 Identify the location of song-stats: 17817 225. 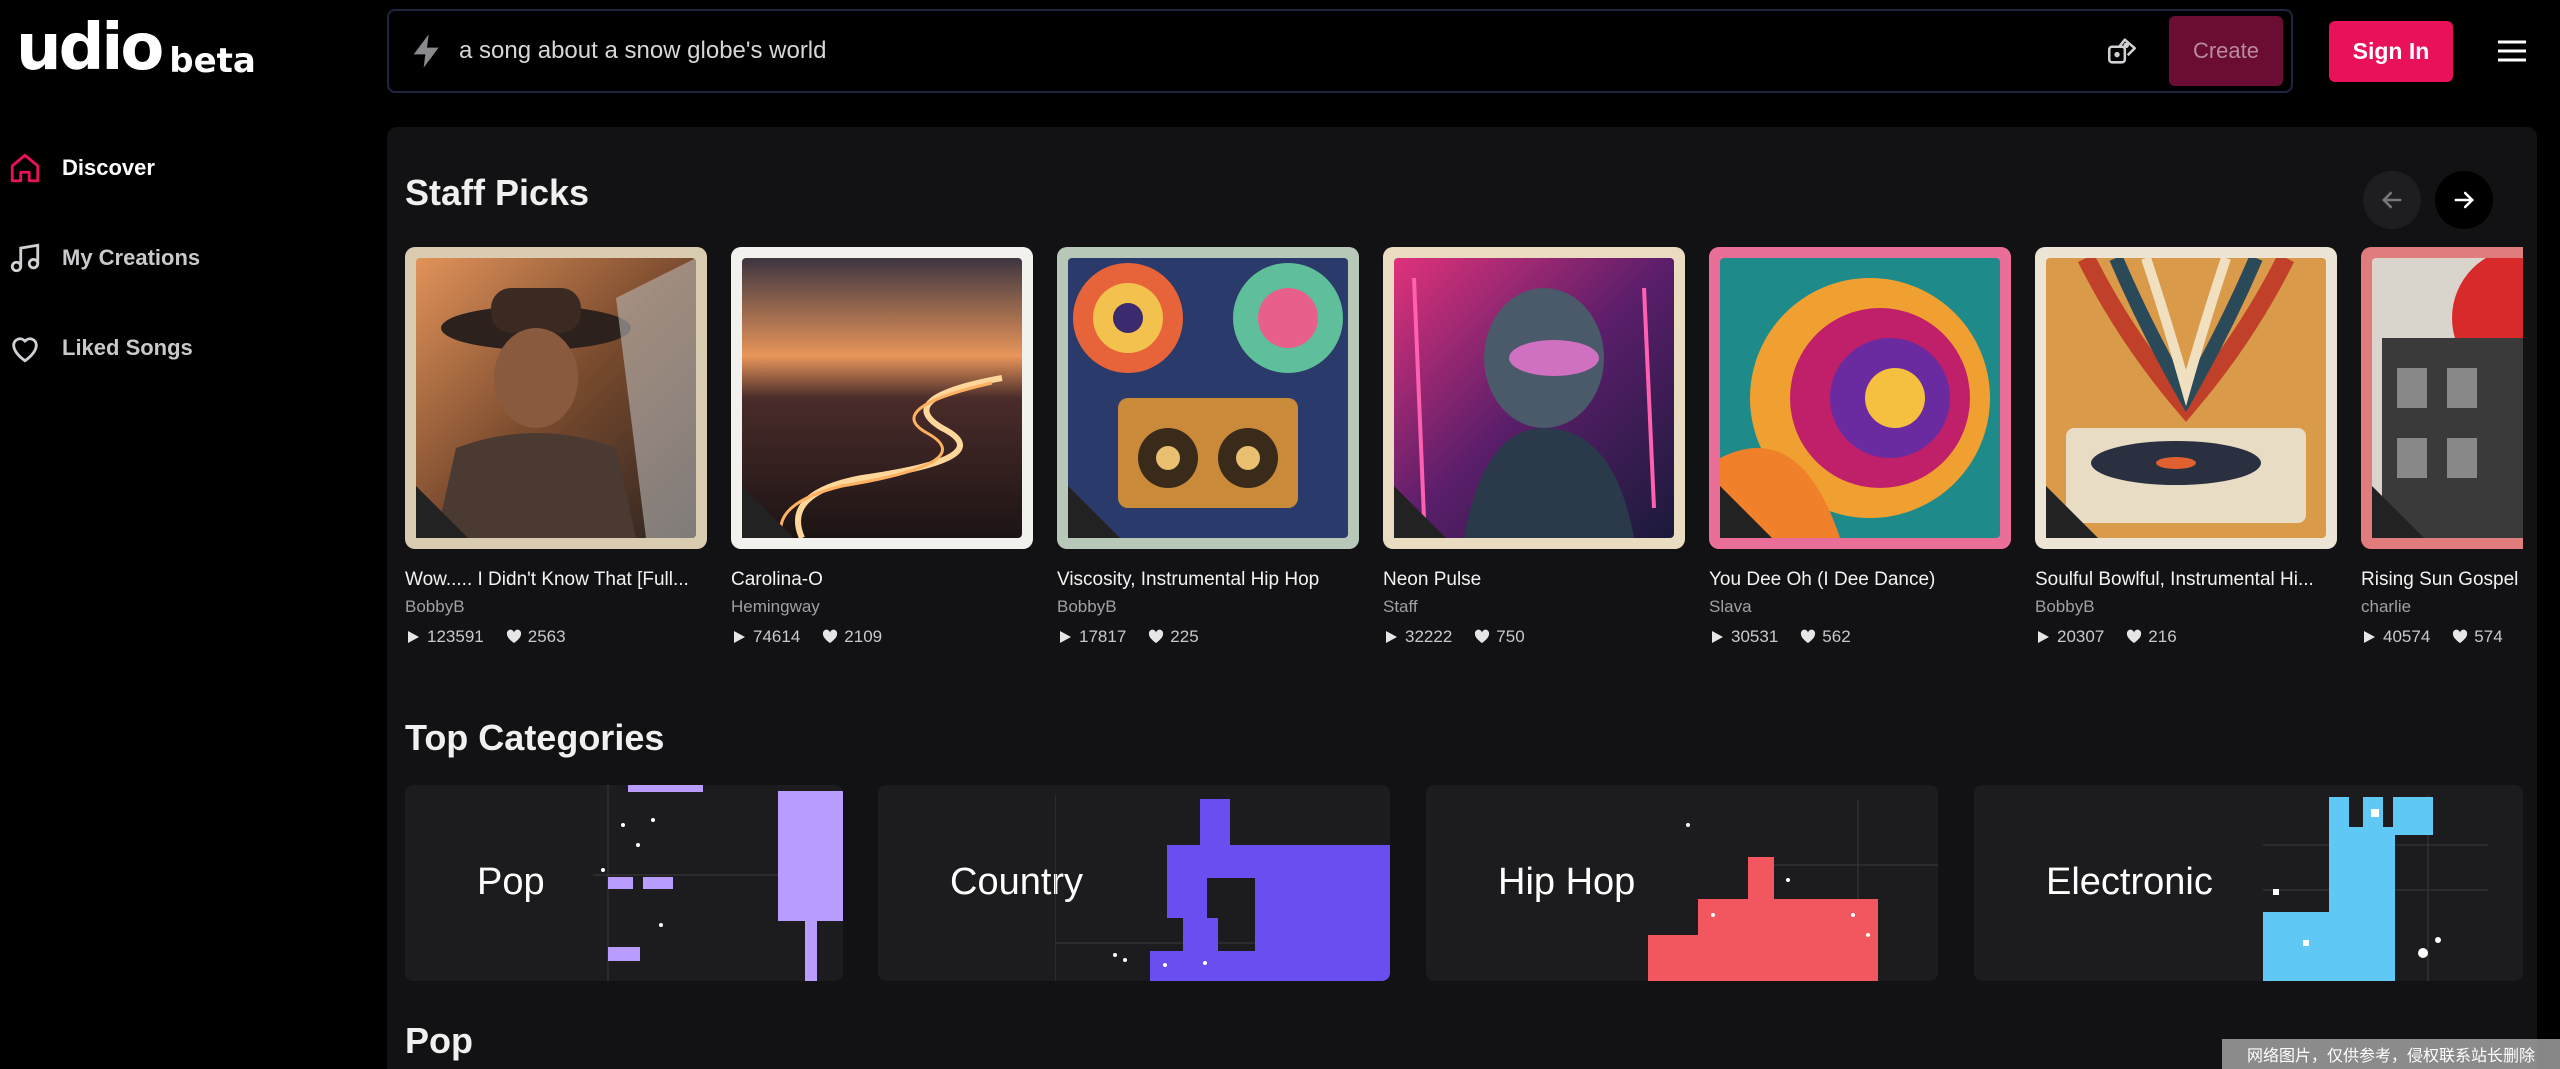
(1208, 637).